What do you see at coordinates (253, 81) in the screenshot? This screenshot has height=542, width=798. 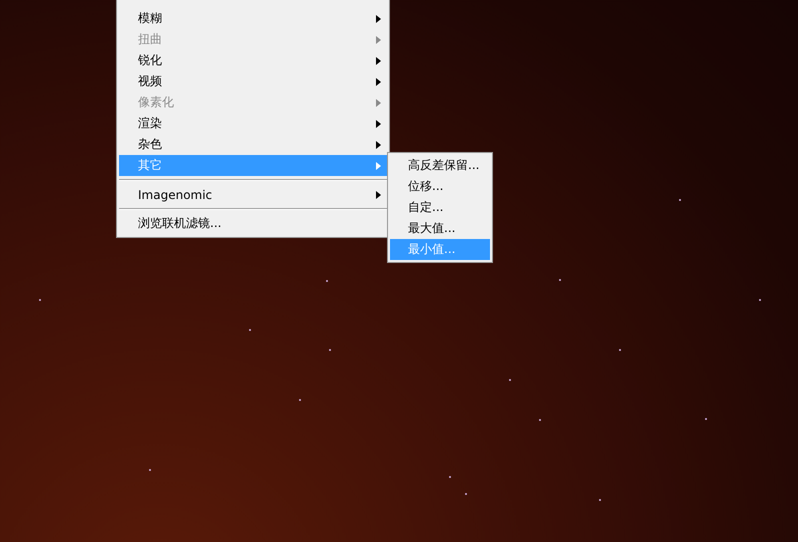 I see `menu-item: 视频` at bounding box center [253, 81].